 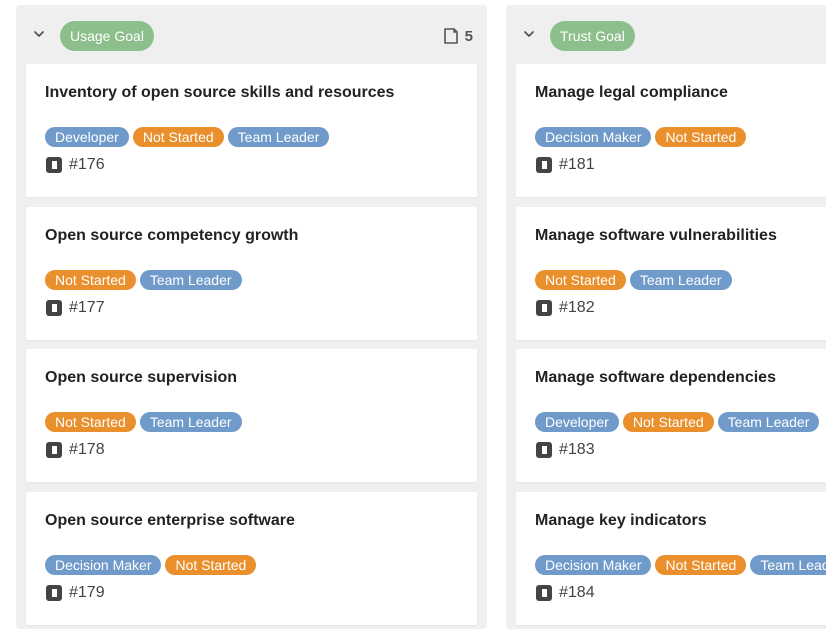 I want to click on card-id-value: #176, so click(x=87, y=164).